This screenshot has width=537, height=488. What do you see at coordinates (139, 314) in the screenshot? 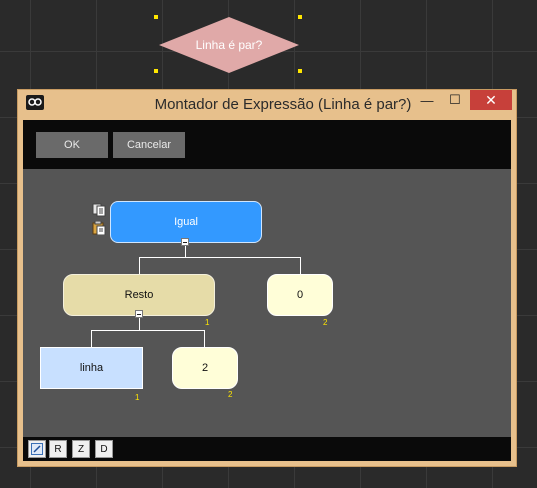
I see `collapse-resto-button` at bounding box center [139, 314].